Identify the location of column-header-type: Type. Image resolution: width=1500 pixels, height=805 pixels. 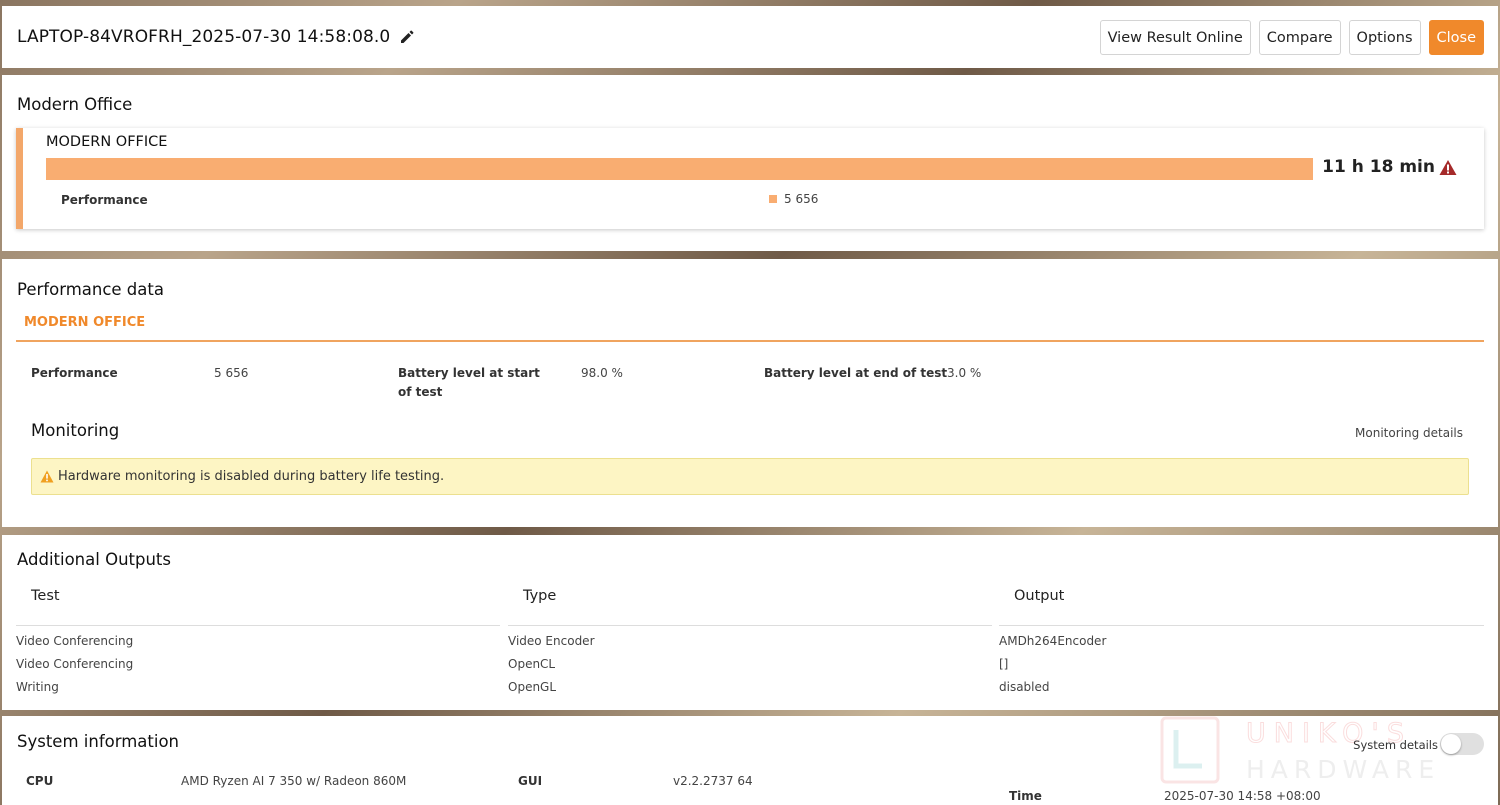
(540, 596).